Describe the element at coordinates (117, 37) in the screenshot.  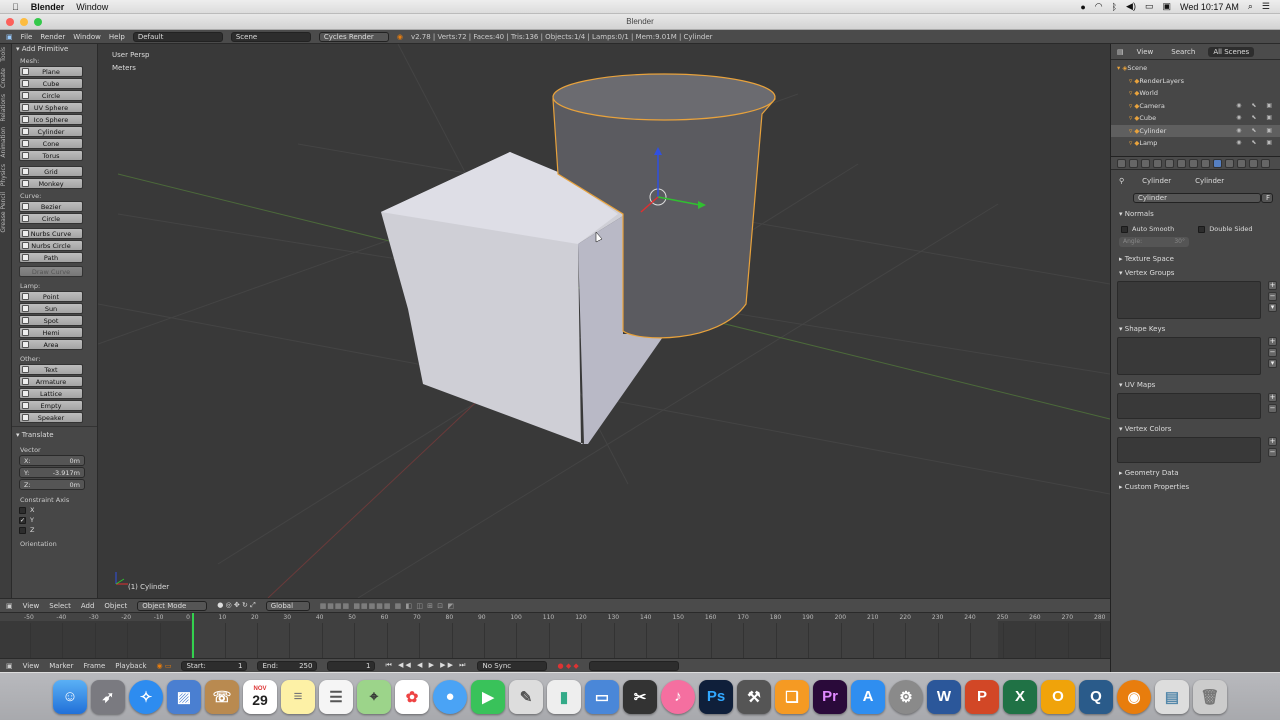
I see `menu-help: Help` at that location.